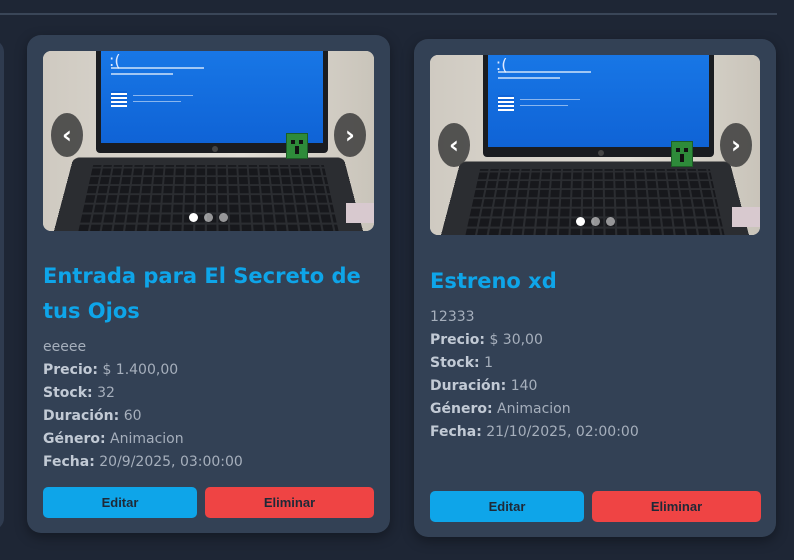 This screenshot has width=794, height=560. I want to click on previous-card-edge, so click(2, 285).